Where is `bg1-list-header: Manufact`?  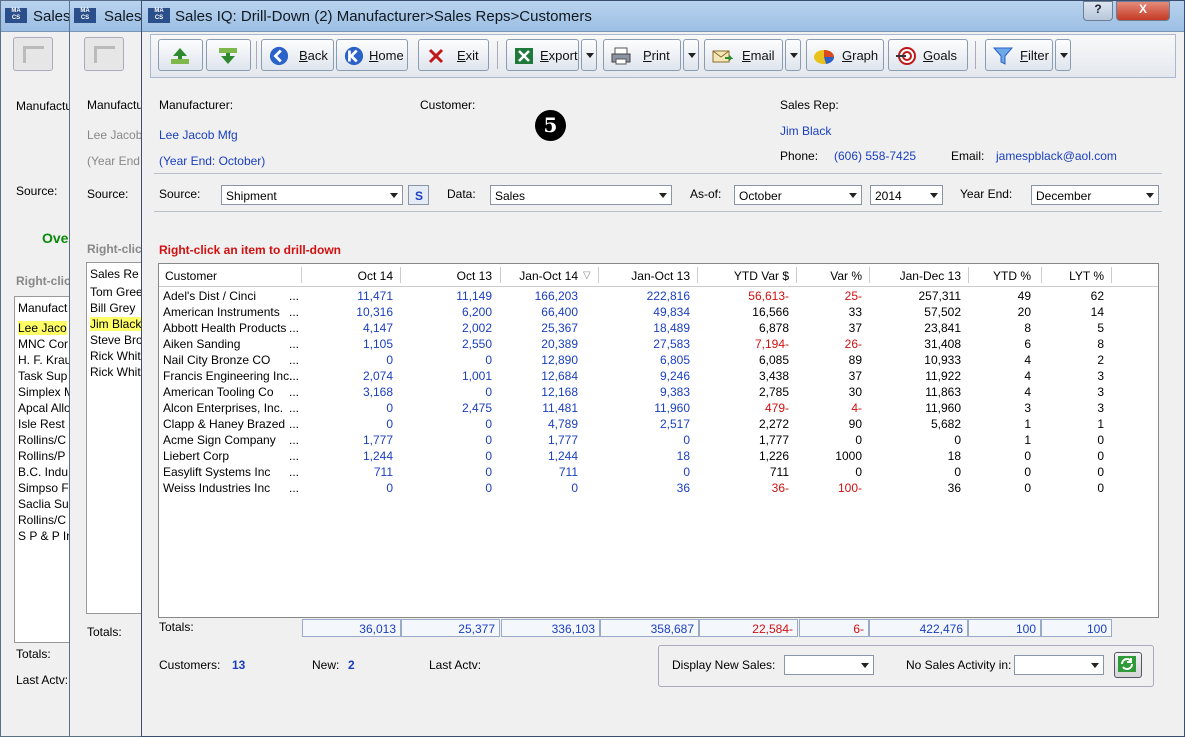
bg1-list-header: Manufact is located at coordinates (42, 308).